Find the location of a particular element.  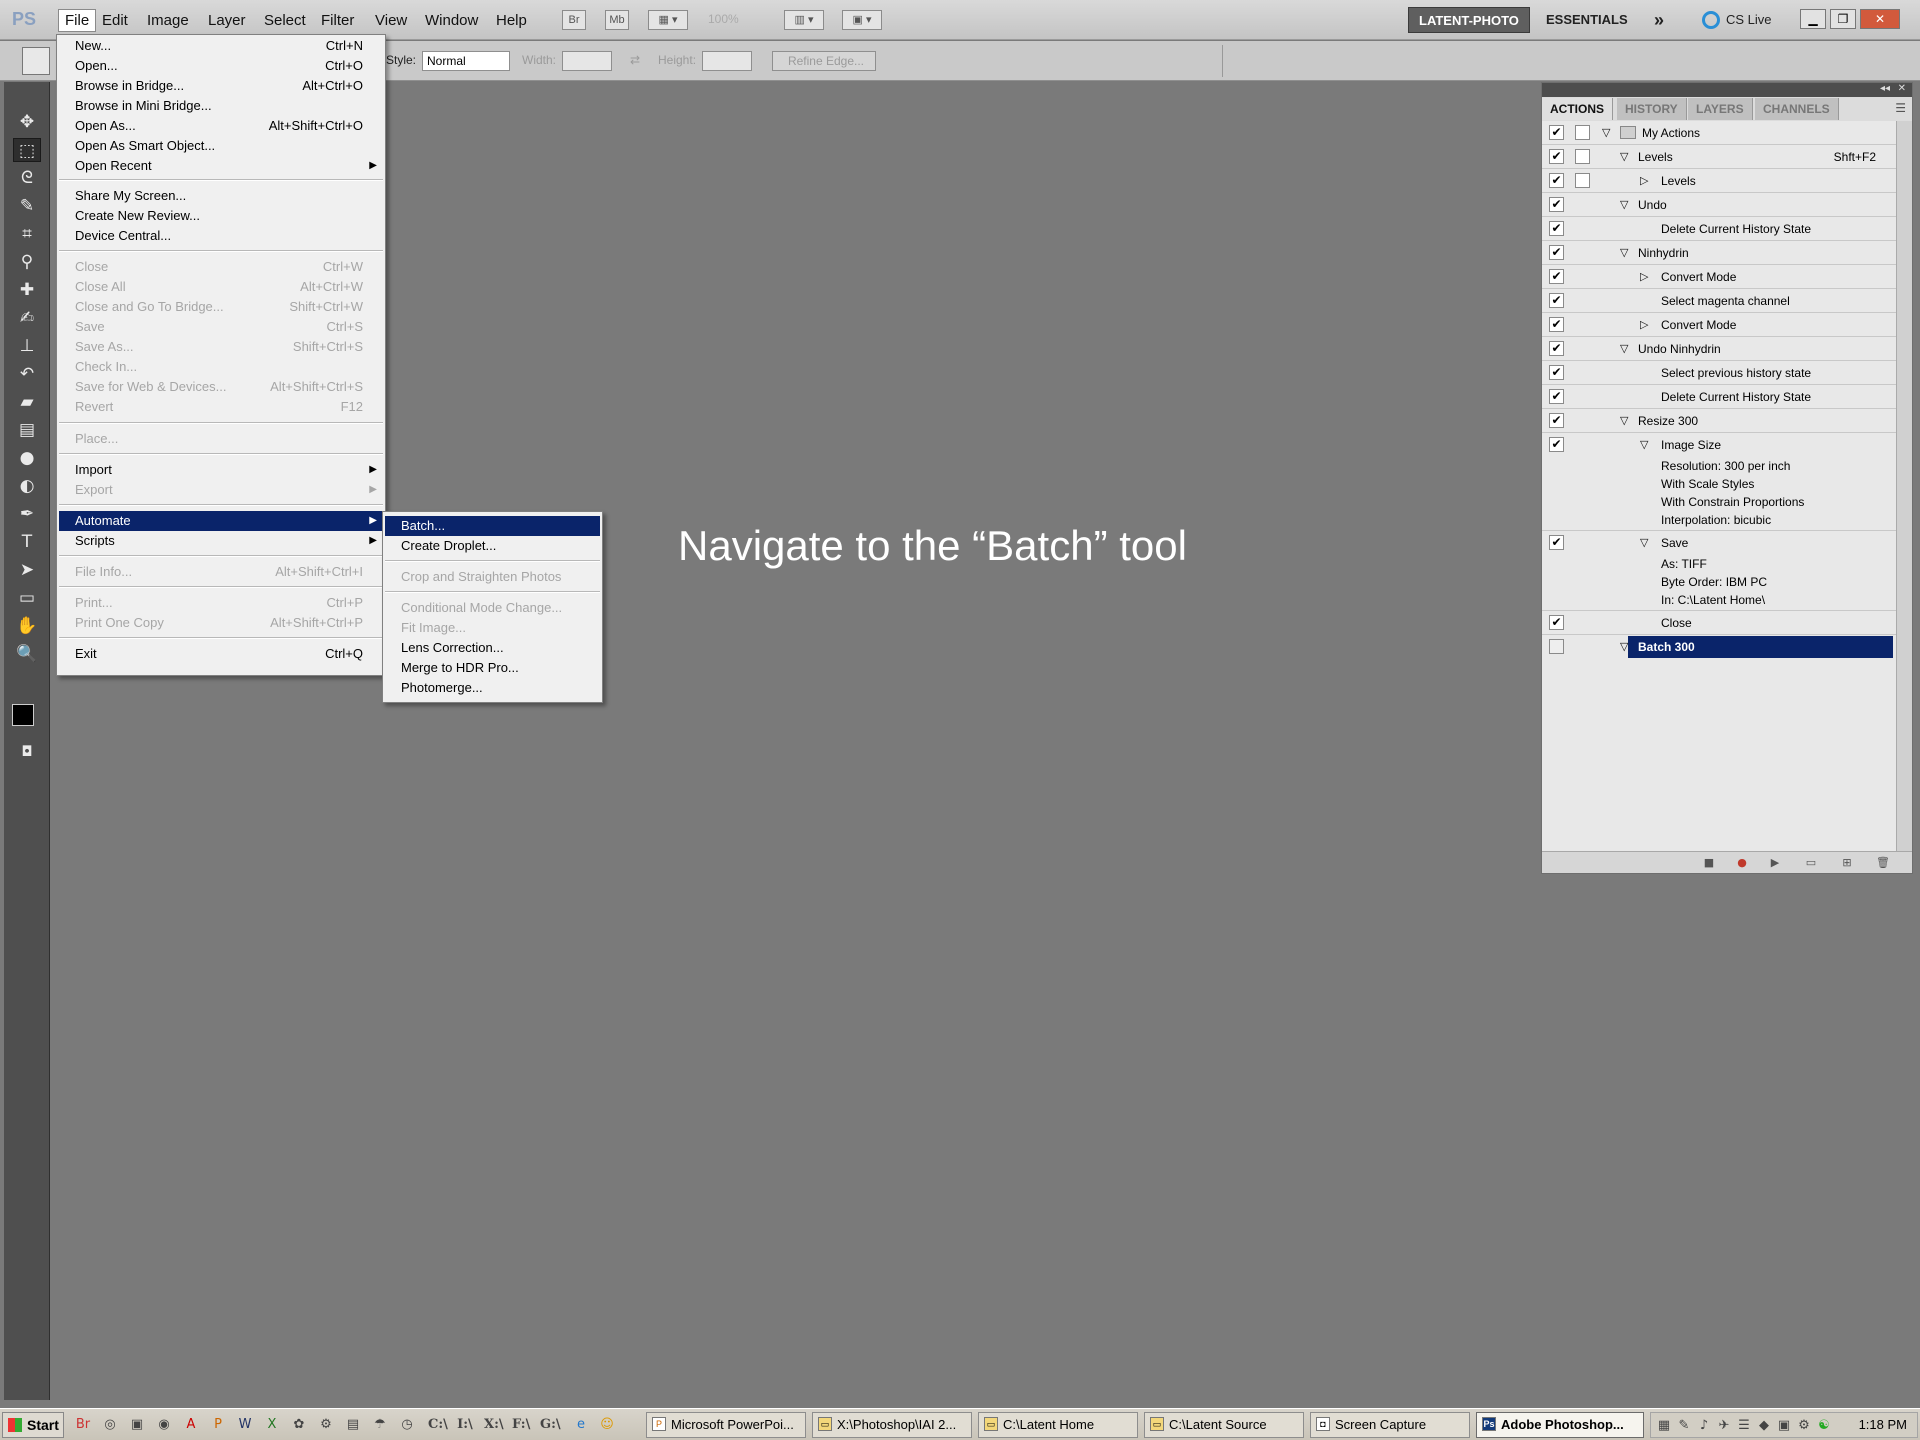

menu-item-open-as: Open As... Alt+Shift+Ctrl+O is located at coordinates (221, 126).